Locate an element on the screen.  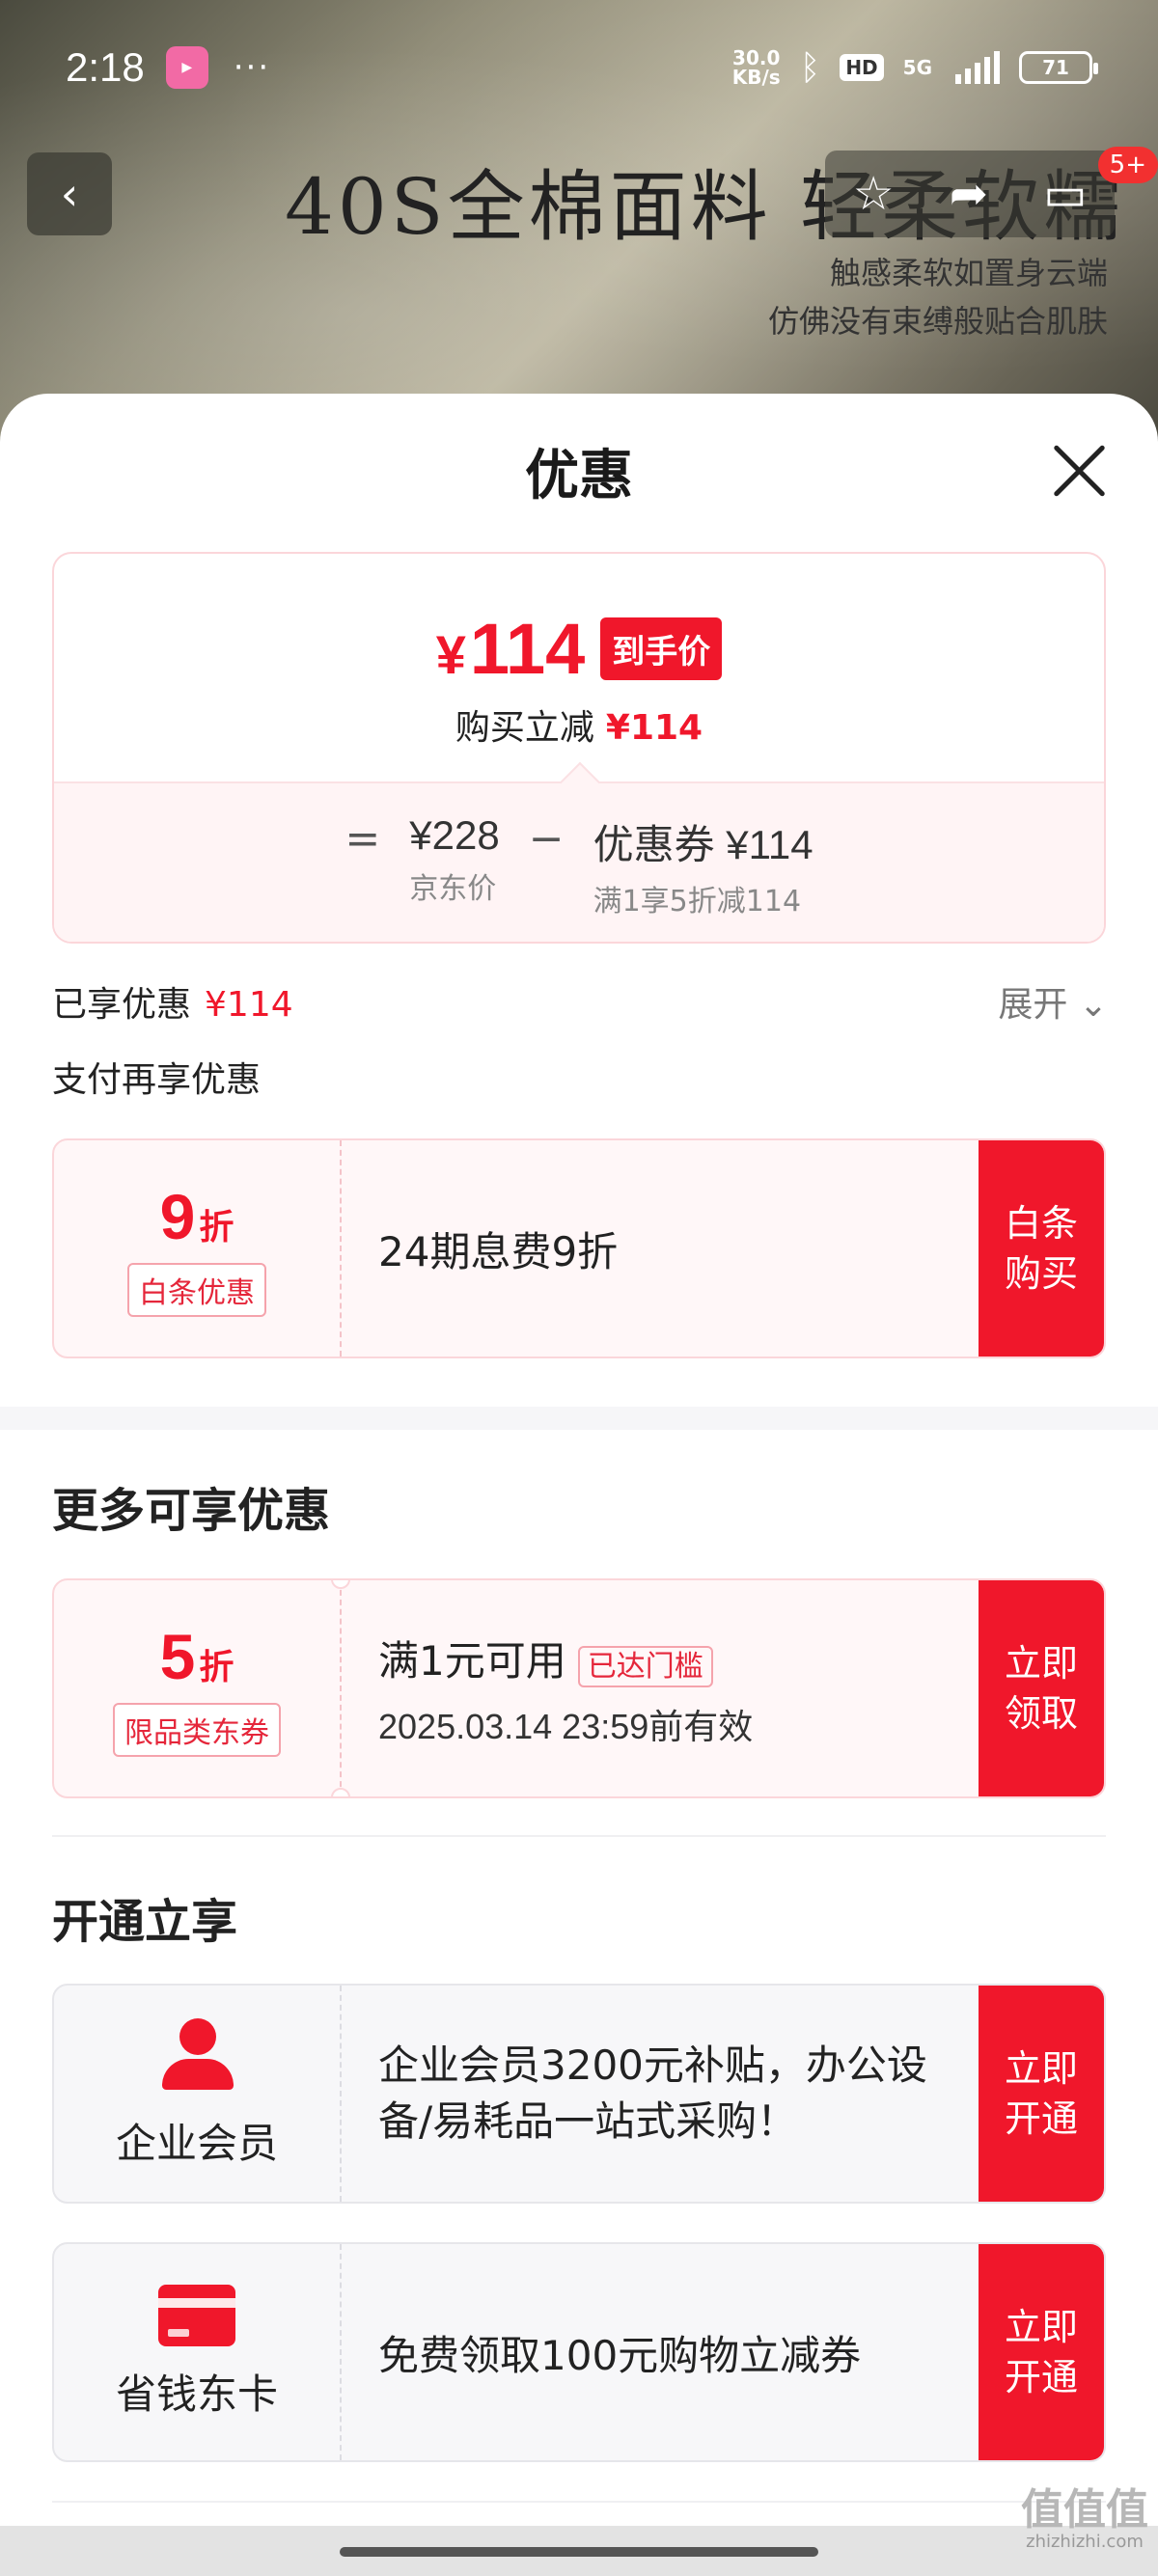
home-bar is located at coordinates (579, 2552).